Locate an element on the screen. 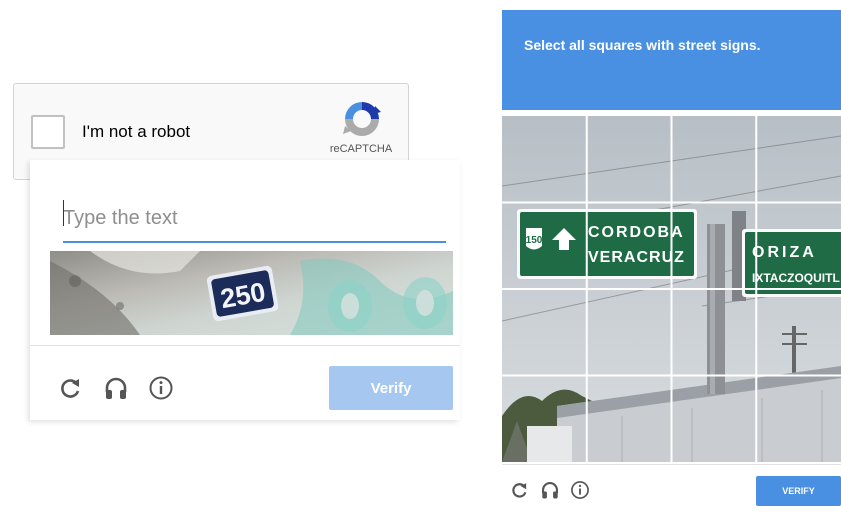  text-cursor is located at coordinates (63, 213).